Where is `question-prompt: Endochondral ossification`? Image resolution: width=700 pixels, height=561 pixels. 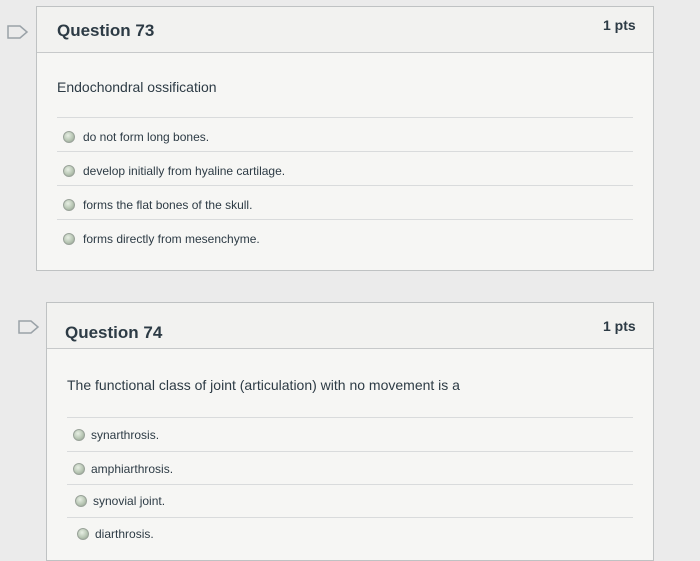
question-prompt: Endochondral ossification is located at coordinates (137, 87).